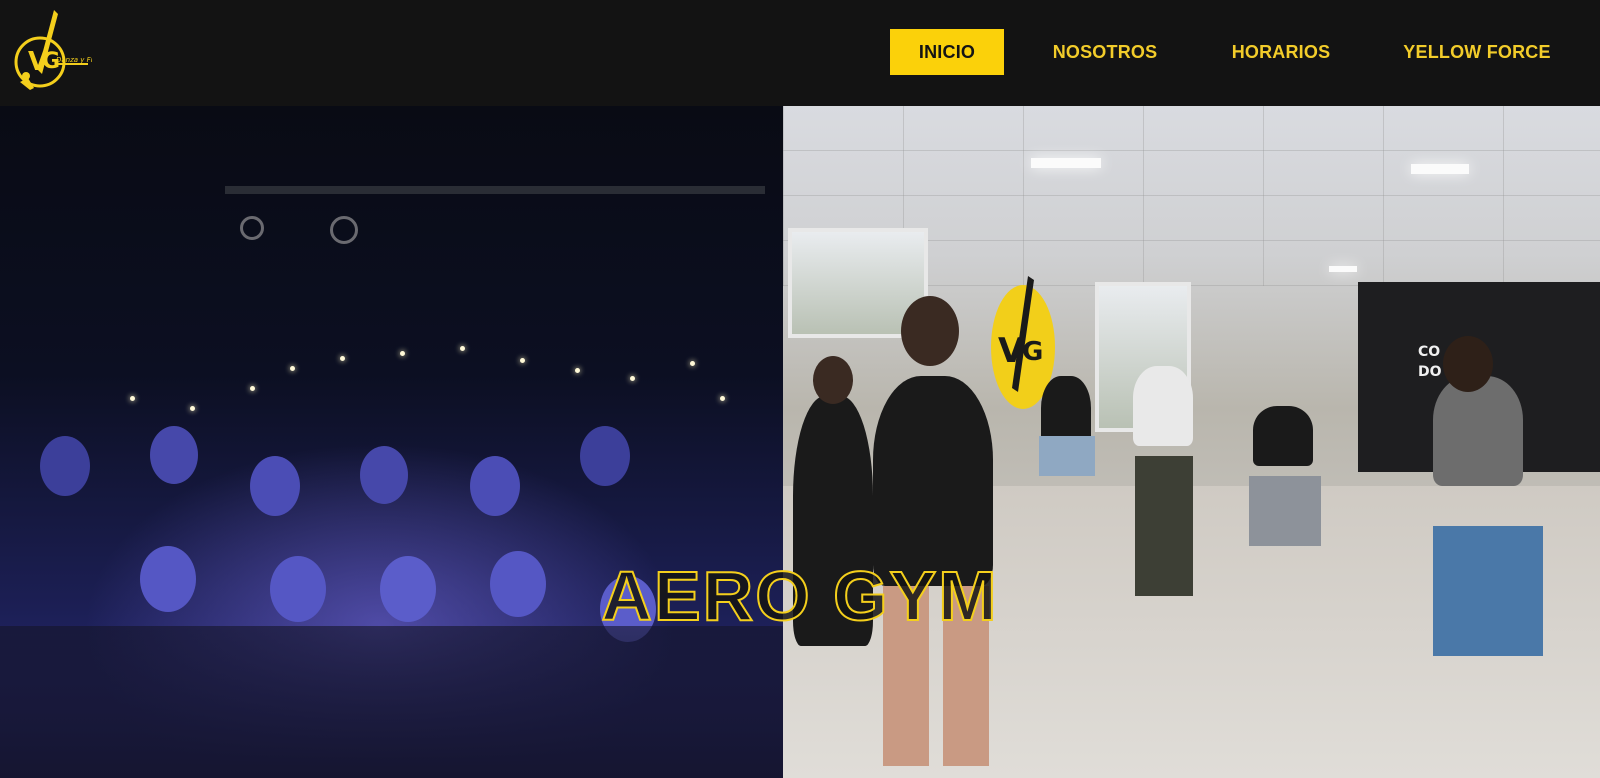 The width and height of the screenshot is (1600, 778). Describe the element at coordinates (1032, 352) in the screenshot. I see `svg-text: G` at that location.